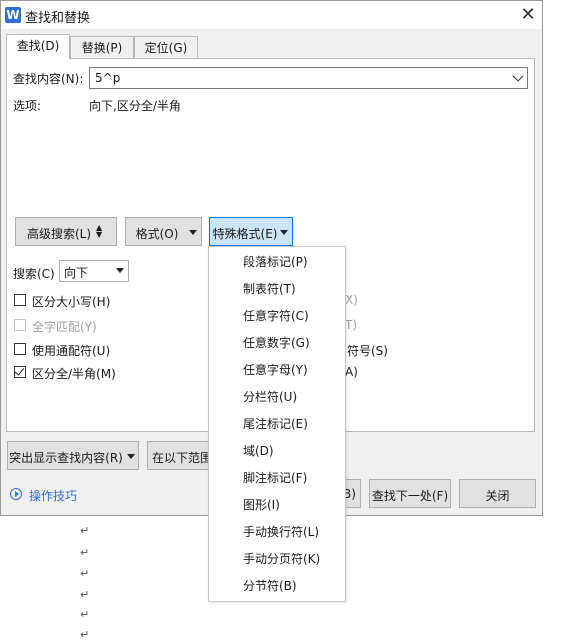 The height and width of the screenshot is (642, 584). I want to click on highlight-label: 突出显示查找内容(R), so click(66, 458).